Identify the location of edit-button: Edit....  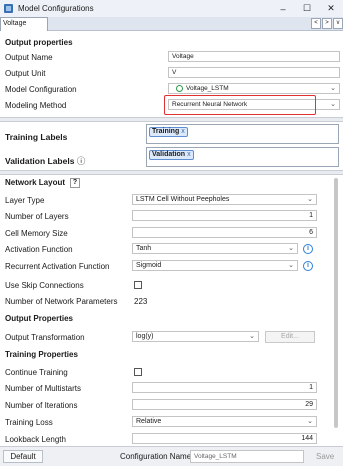
(290, 337).